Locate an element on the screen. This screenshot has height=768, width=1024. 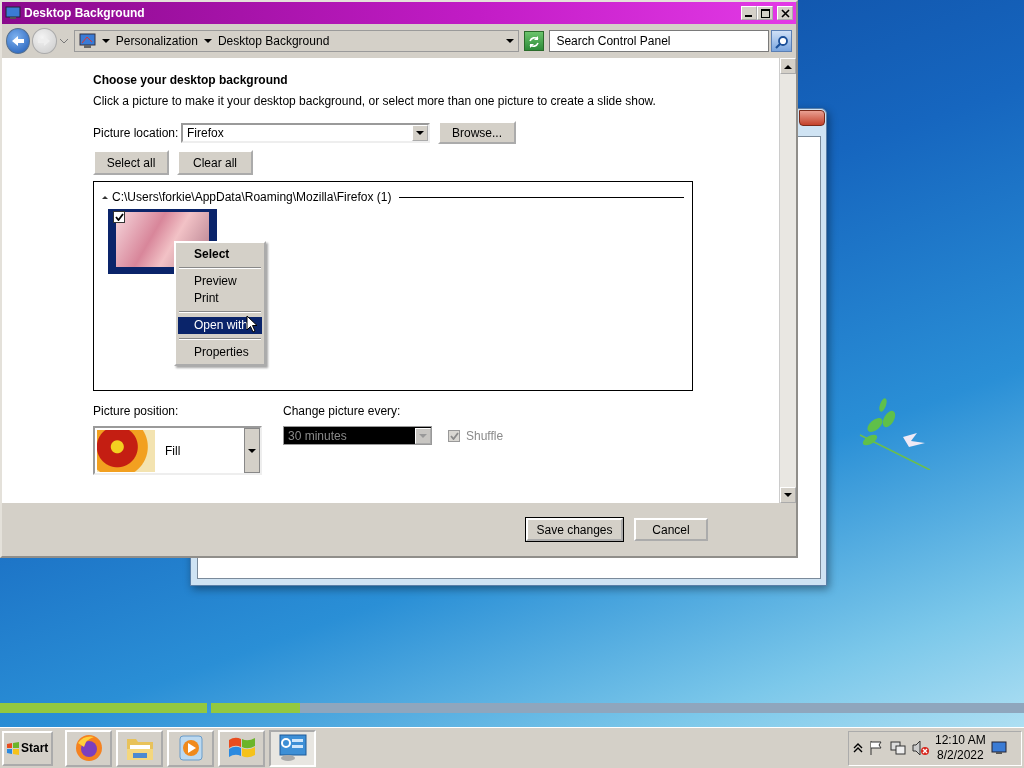
field-label: Picture position: is located at coordinates (136, 411).